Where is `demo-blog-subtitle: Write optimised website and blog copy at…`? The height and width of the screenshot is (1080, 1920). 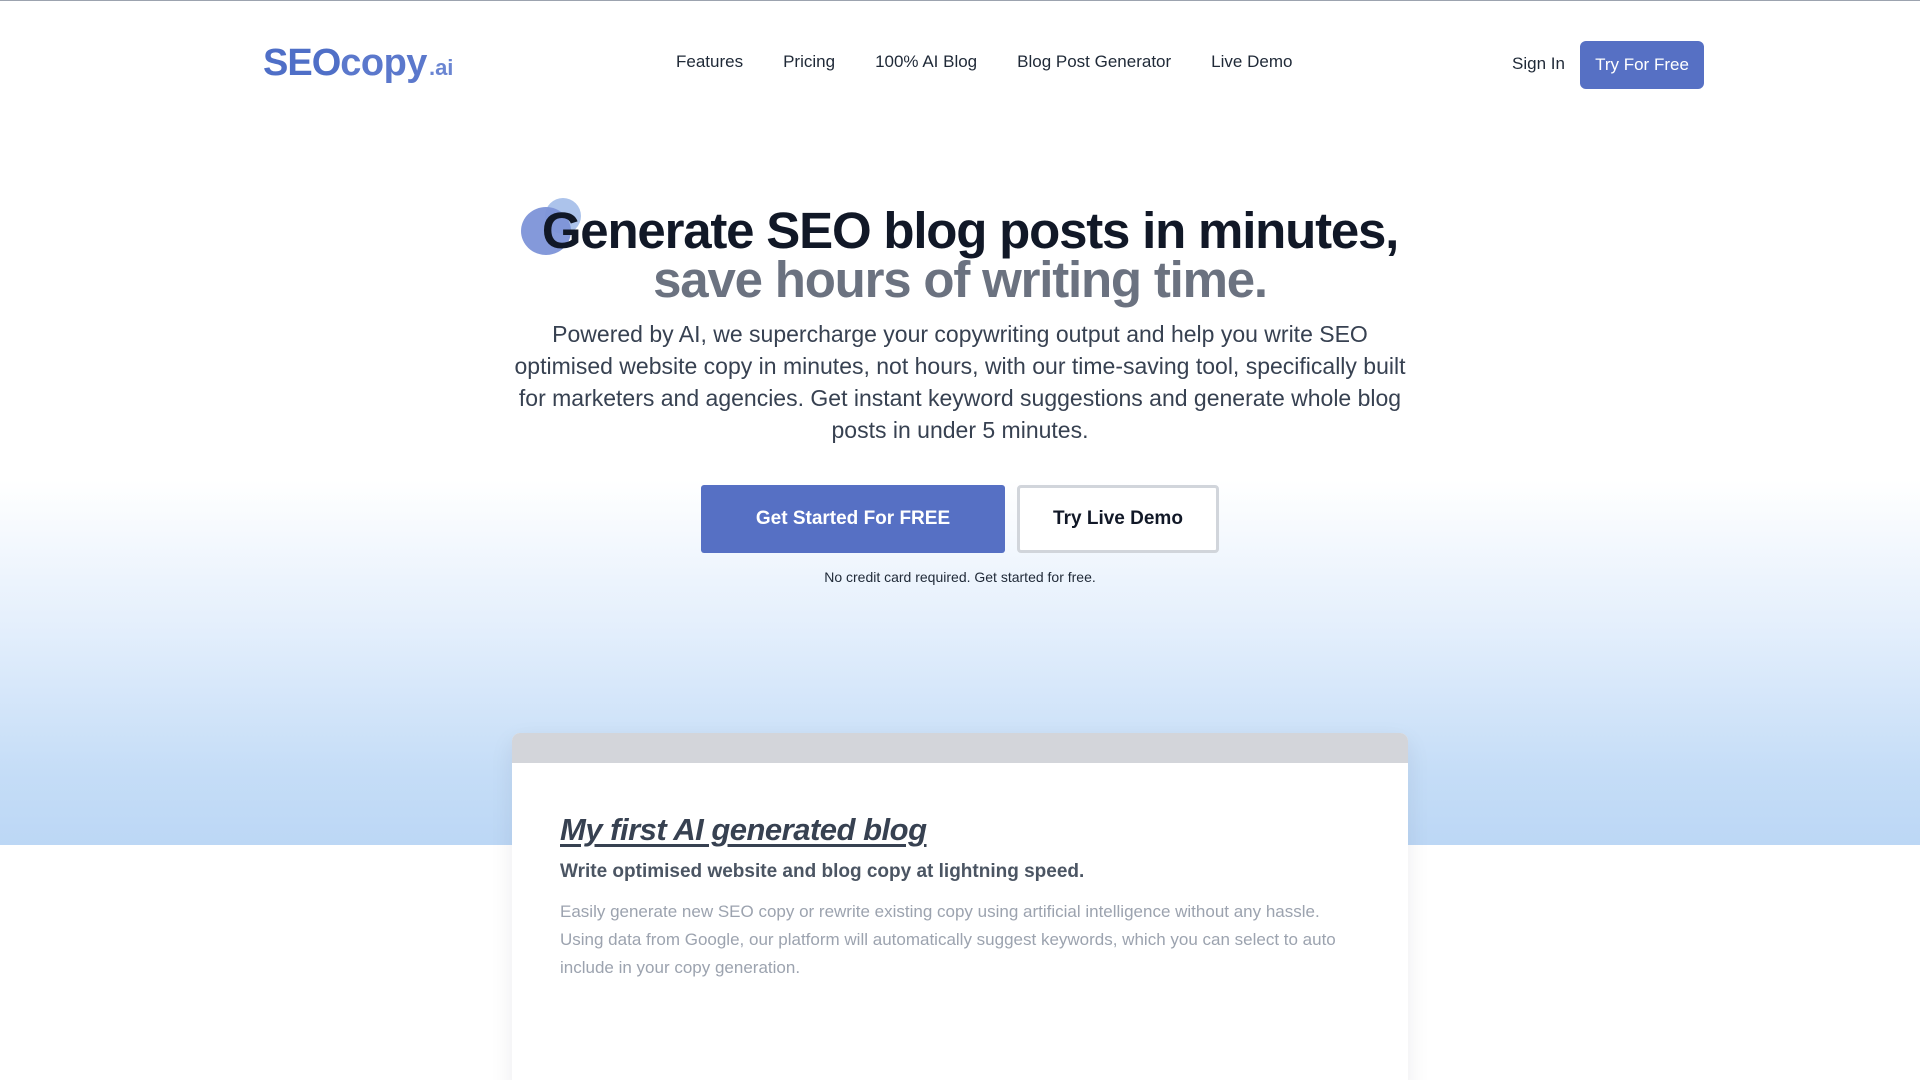 demo-blog-subtitle: Write optimised website and blog copy at… is located at coordinates (822, 871).